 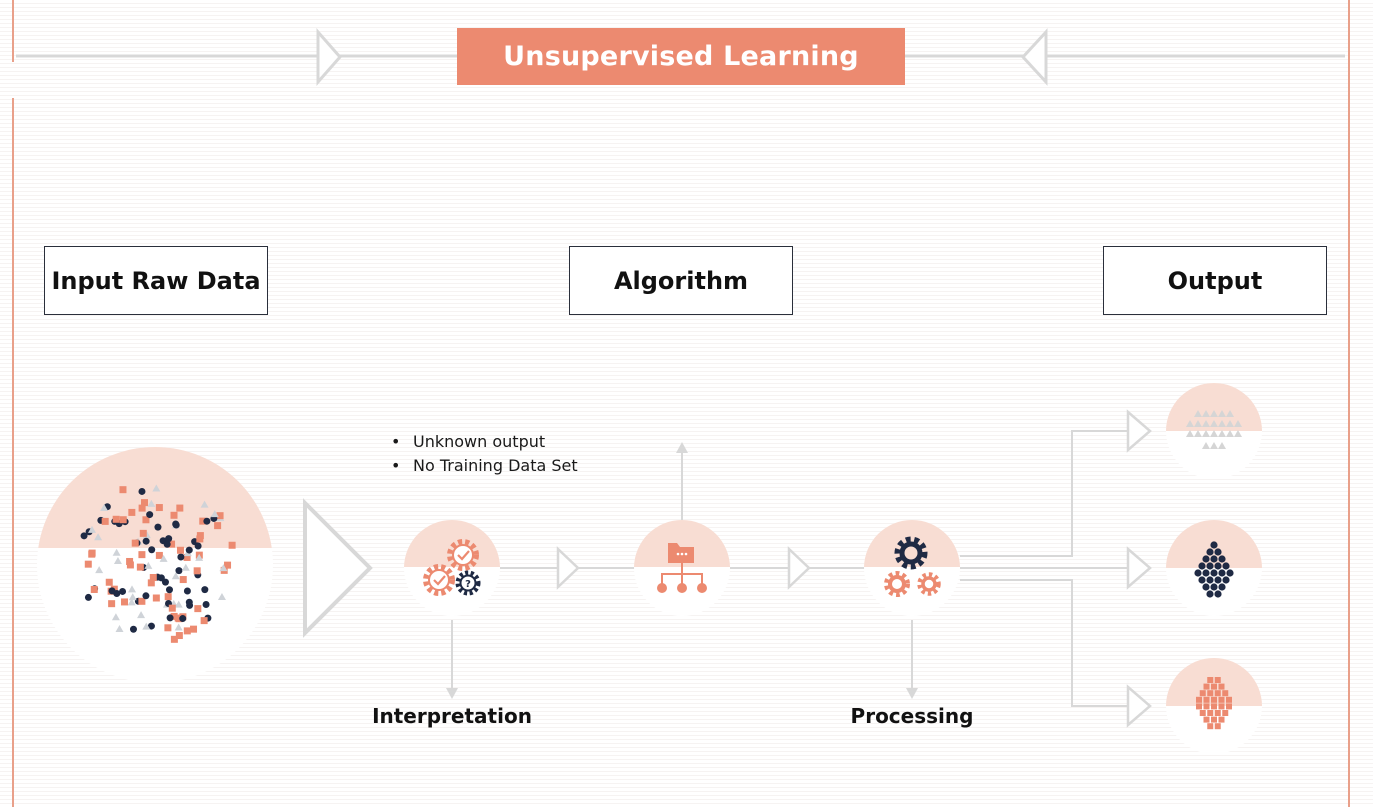 What do you see at coordinates (483, 442) in the screenshot?
I see `note-item: Unknown output` at bounding box center [483, 442].